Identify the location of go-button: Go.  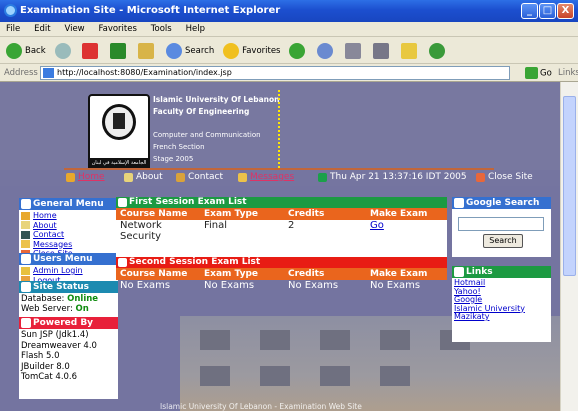
(538, 73).